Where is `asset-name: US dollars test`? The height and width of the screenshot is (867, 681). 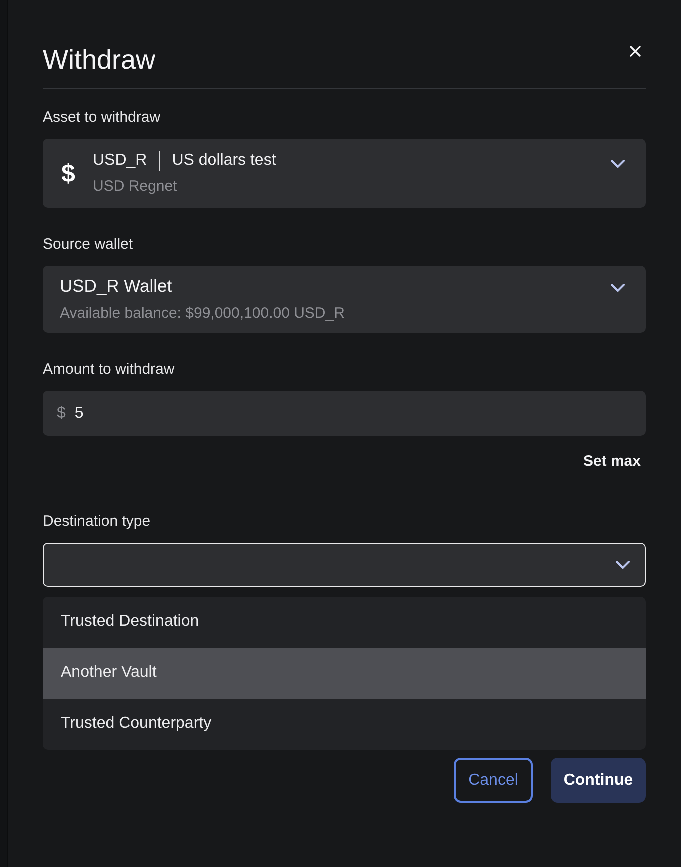
asset-name: US dollars test is located at coordinates (224, 161).